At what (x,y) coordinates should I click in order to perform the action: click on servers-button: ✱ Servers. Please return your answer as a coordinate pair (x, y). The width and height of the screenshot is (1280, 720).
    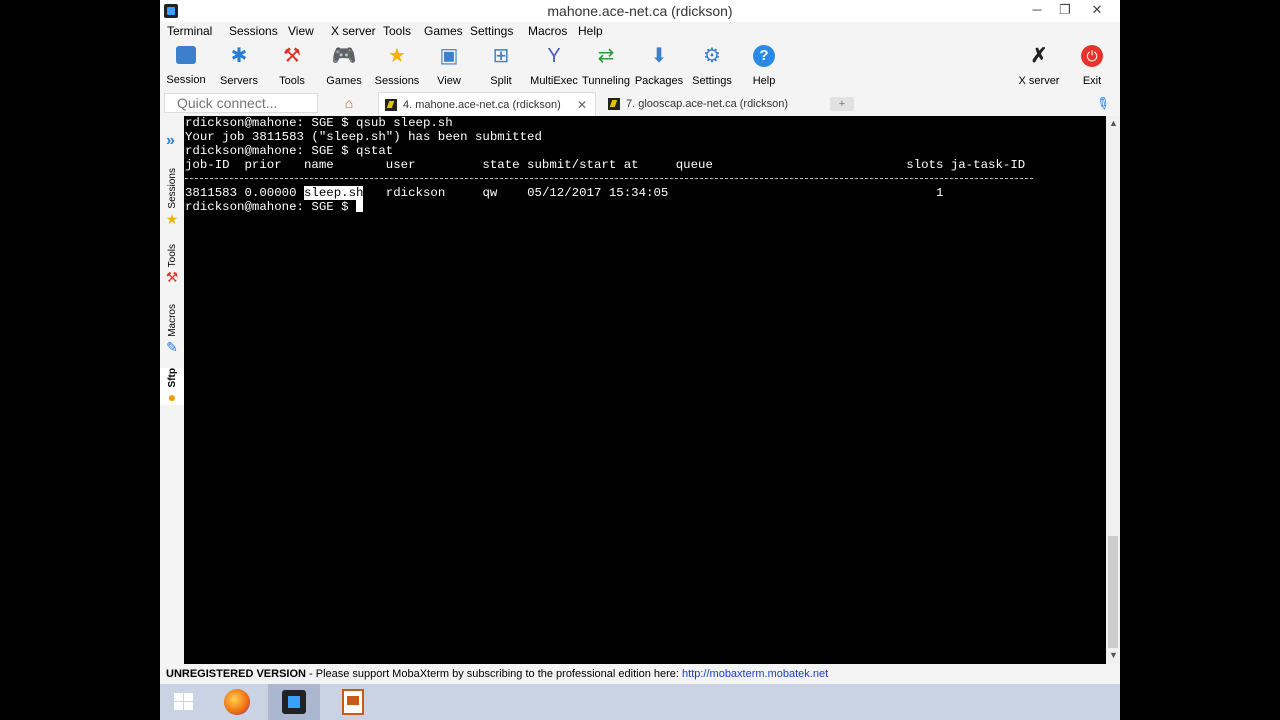
    Looking at the image, I should click on (239, 65).